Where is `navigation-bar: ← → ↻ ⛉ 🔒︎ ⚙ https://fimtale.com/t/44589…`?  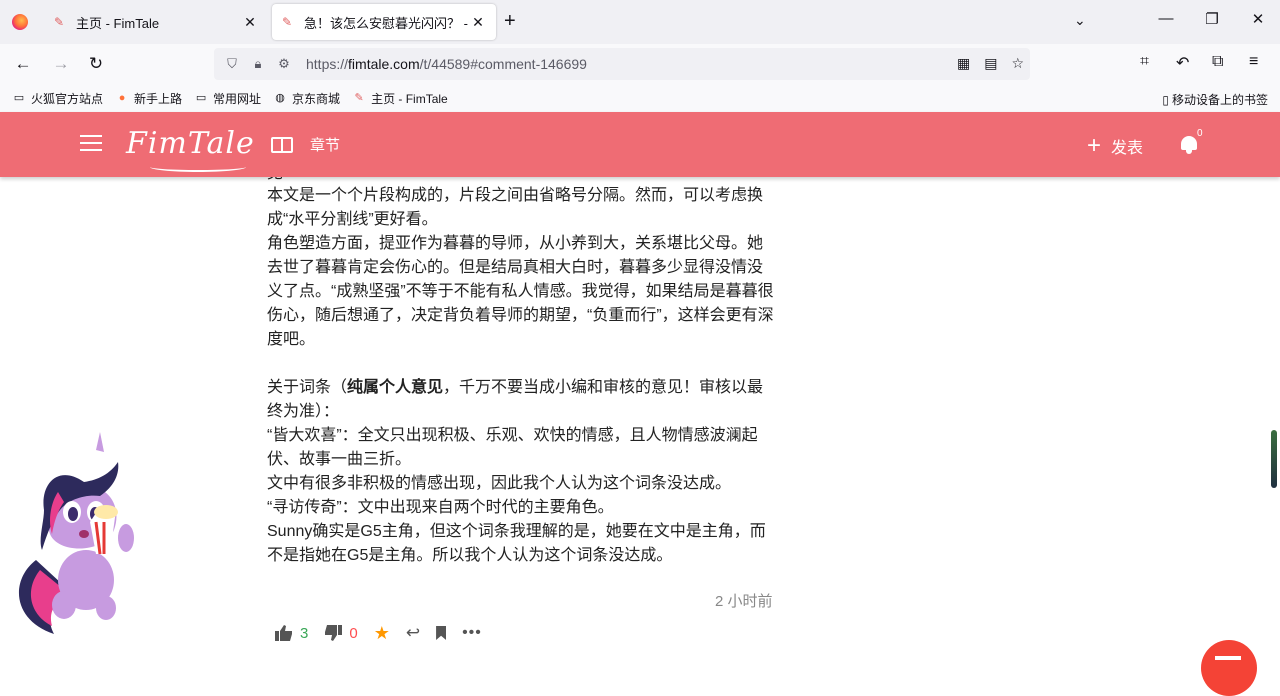
navigation-bar: ← → ↻ ⛉ 🔒︎ ⚙ https://fimtale.com/t/44589… is located at coordinates (640, 64).